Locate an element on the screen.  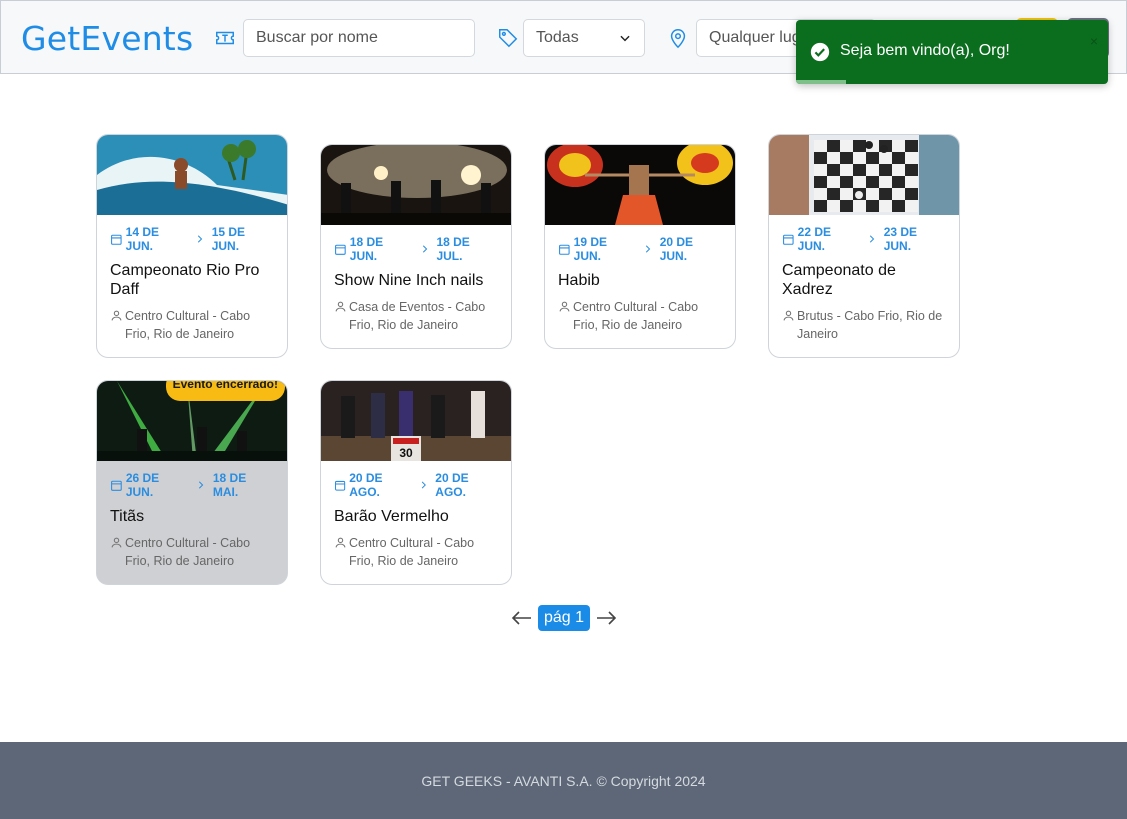
toast-progress-bar is located at coordinates (821, 82).